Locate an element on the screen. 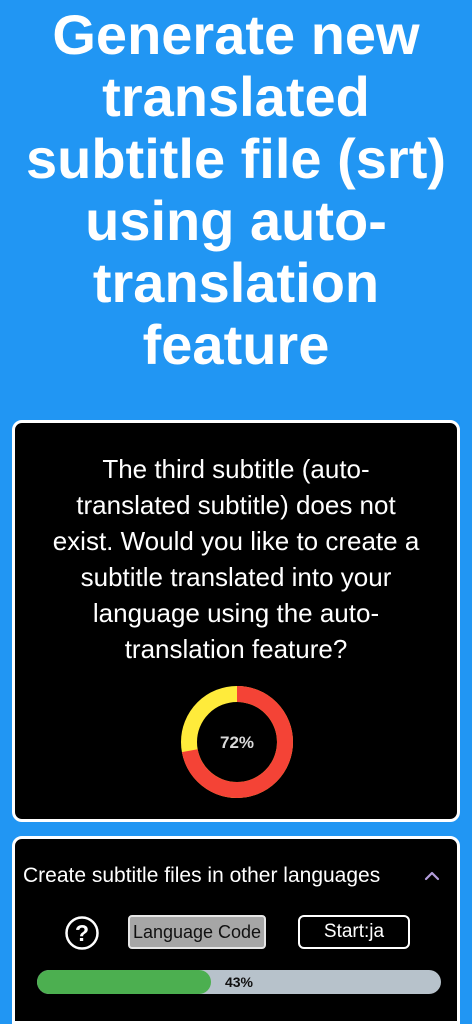 The height and width of the screenshot is (1024, 472). title-line: Generate new is located at coordinates (236, 34).